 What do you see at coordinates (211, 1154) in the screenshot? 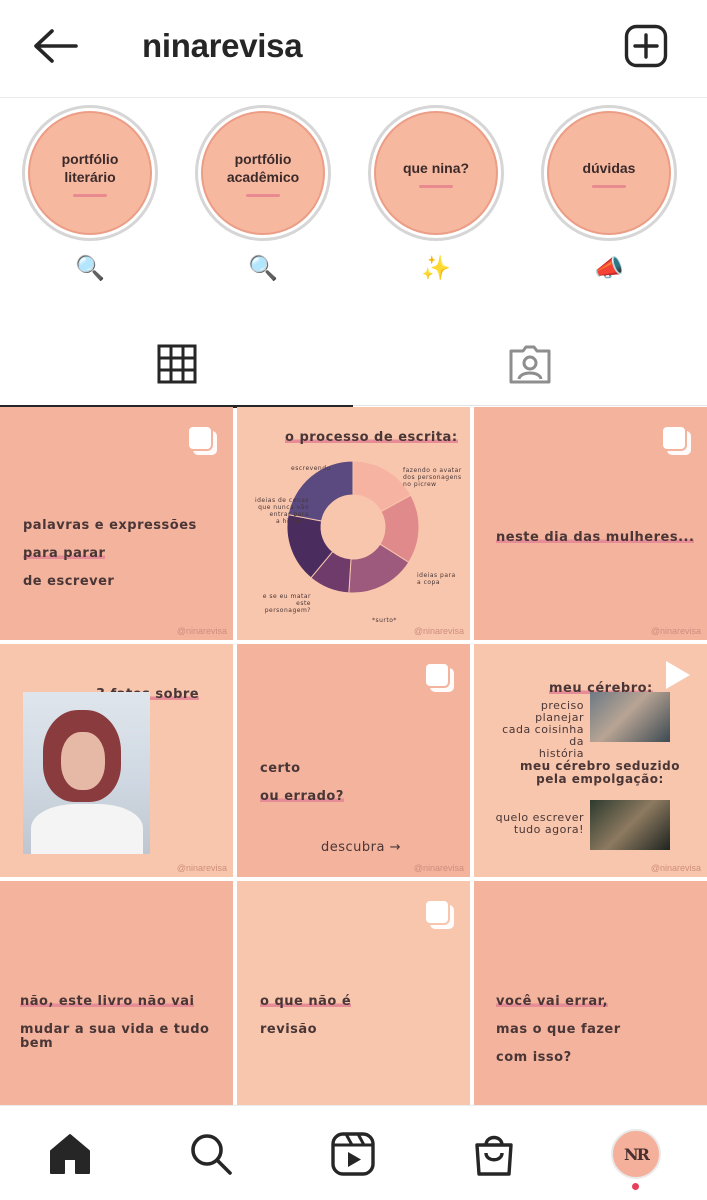
I see `nav-search` at bounding box center [211, 1154].